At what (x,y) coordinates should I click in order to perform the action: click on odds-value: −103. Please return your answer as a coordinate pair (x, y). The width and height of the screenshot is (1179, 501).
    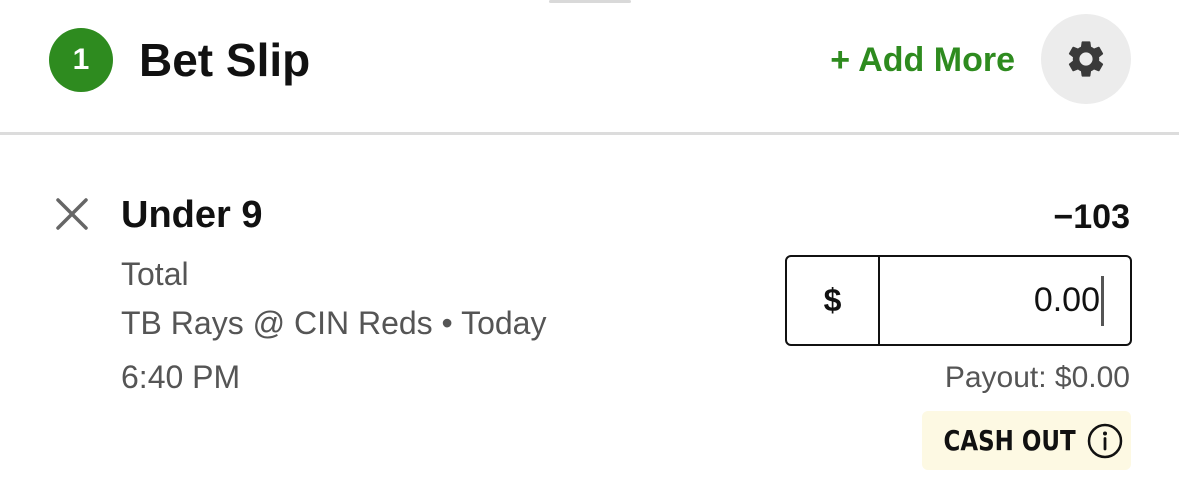
    Looking at the image, I should click on (1091, 217).